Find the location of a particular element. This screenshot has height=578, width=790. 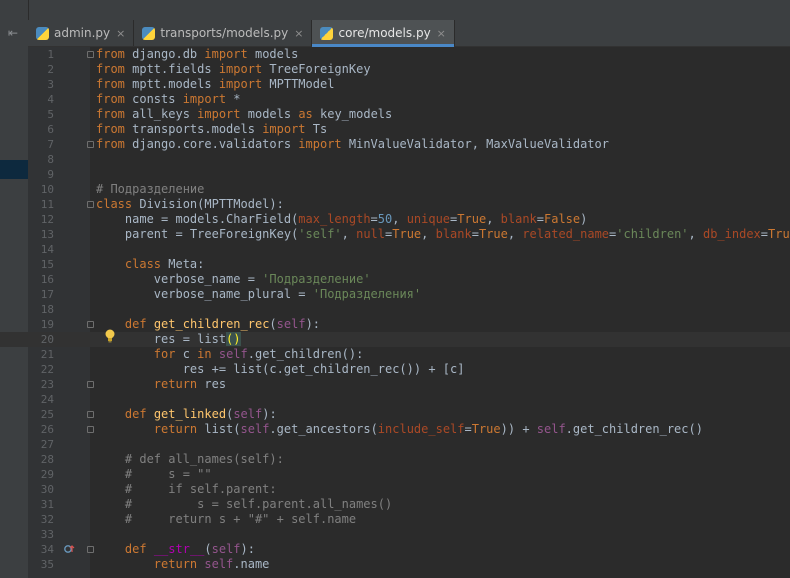

tab-label: transports/models.py is located at coordinates (224, 33).